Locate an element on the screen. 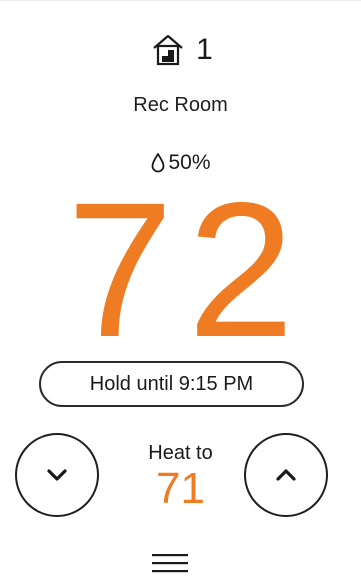 The height and width of the screenshot is (585, 361). setpoint-value: 71 is located at coordinates (180, 488).